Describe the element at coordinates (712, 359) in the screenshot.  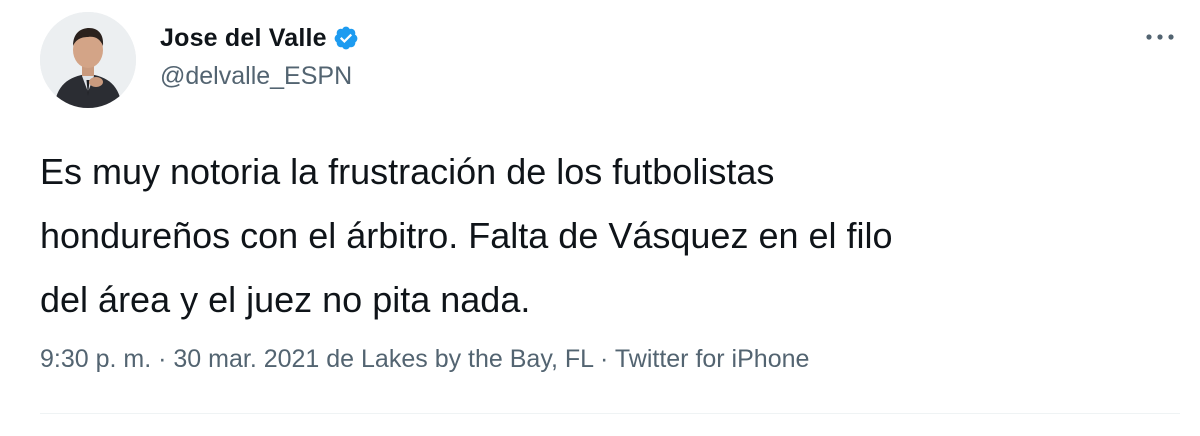
I see `tweet-source: Twitter for iPhone` at that location.